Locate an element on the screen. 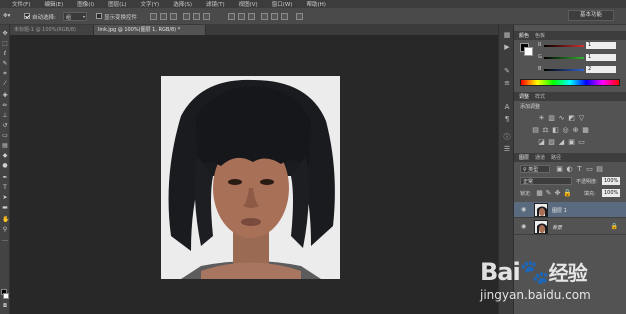 The width and height of the screenshot is (626, 314). clone-stamp-icon: ⊥ is located at coordinates (5, 116).